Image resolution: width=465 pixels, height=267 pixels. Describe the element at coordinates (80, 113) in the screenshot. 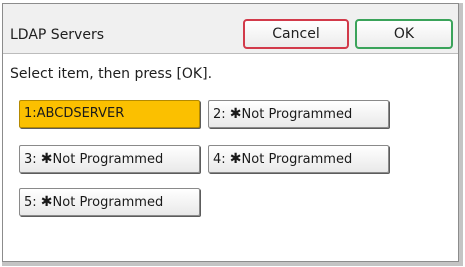

I see `item-label: ABCDSERVER` at that location.